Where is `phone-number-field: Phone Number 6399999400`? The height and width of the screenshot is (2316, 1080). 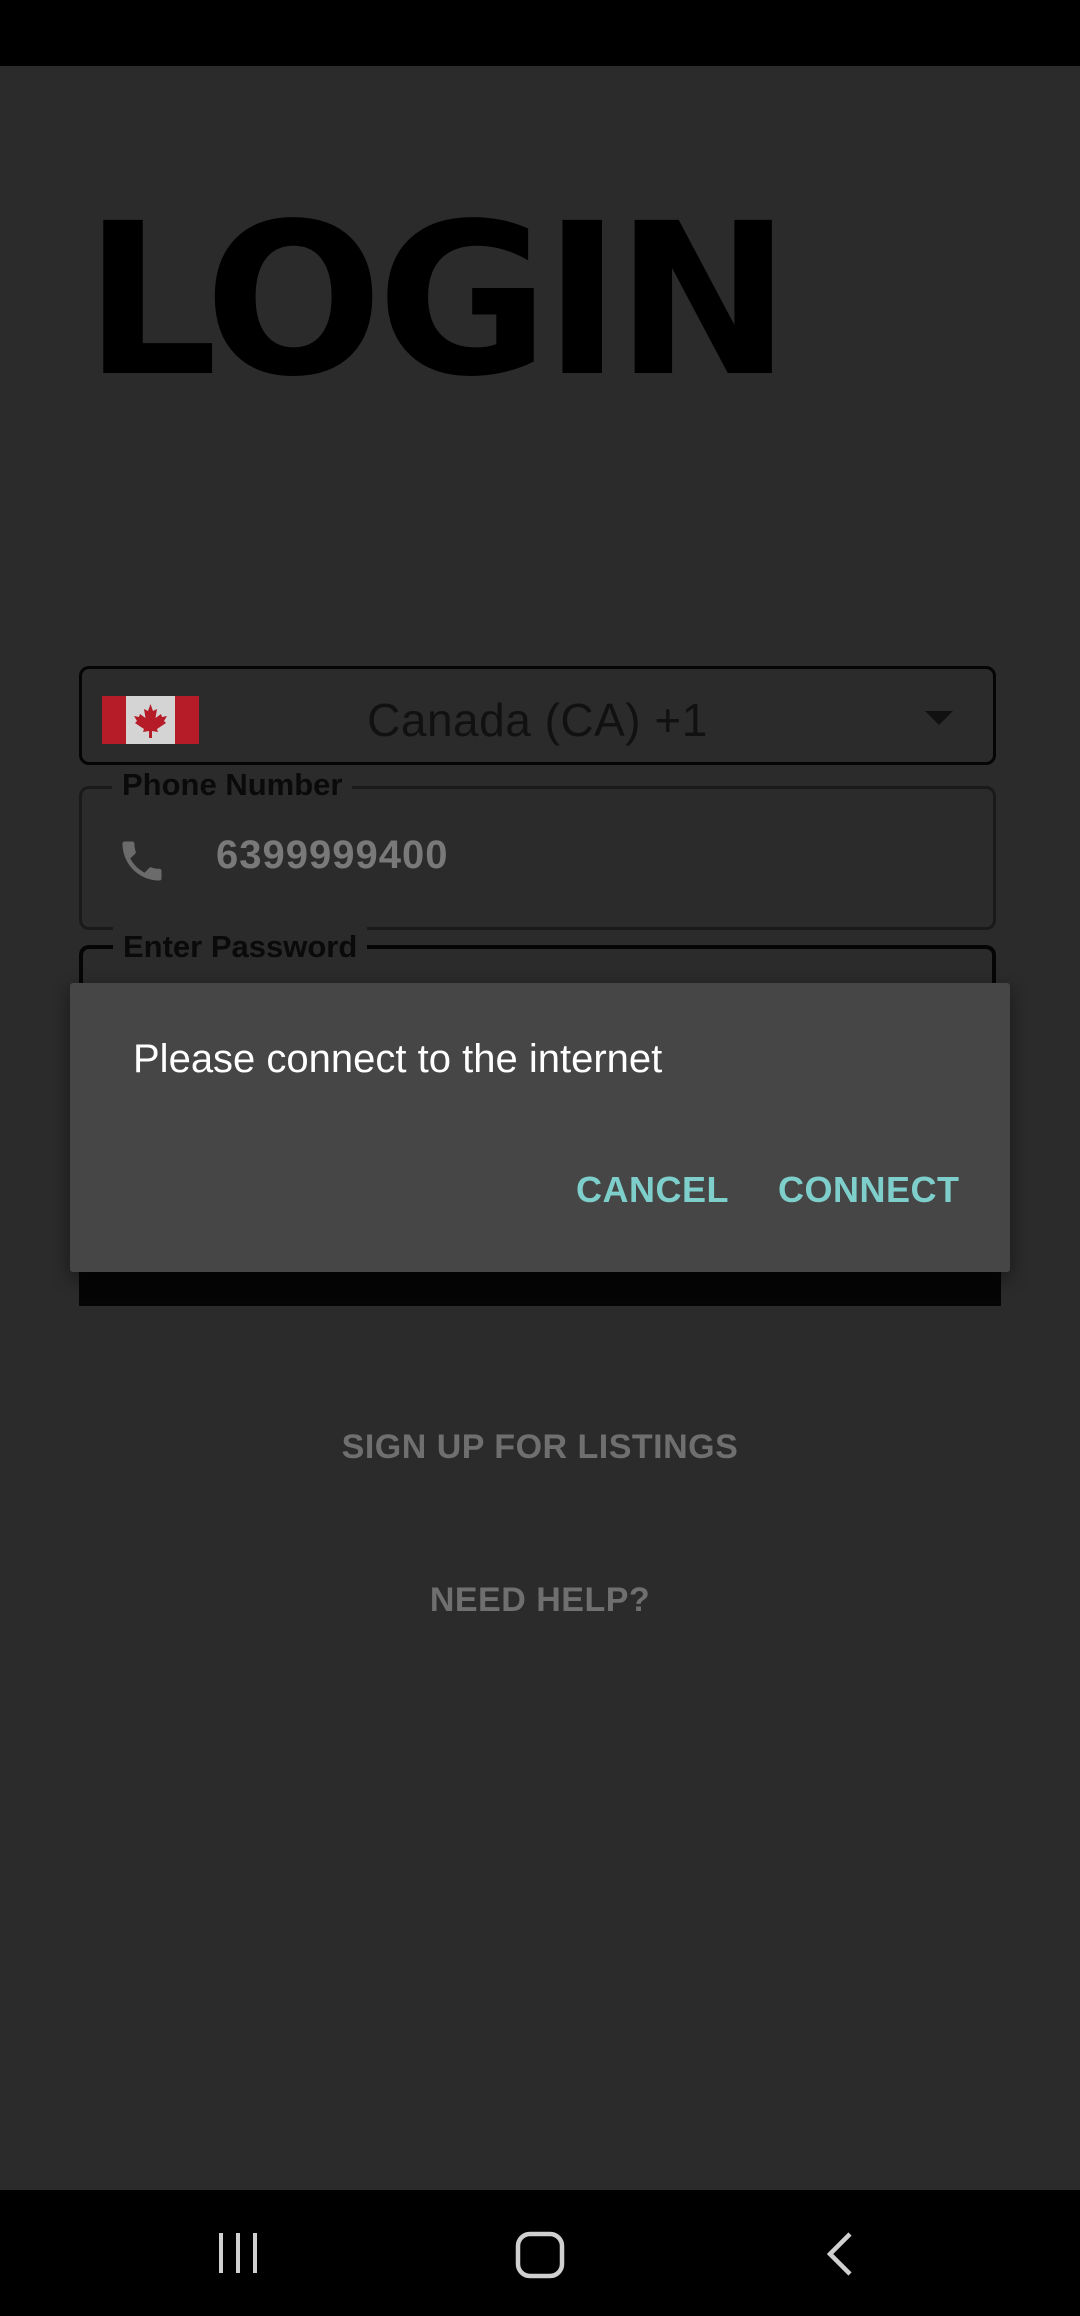
phone-number-field: Phone Number 6399999400 is located at coordinates (537, 847).